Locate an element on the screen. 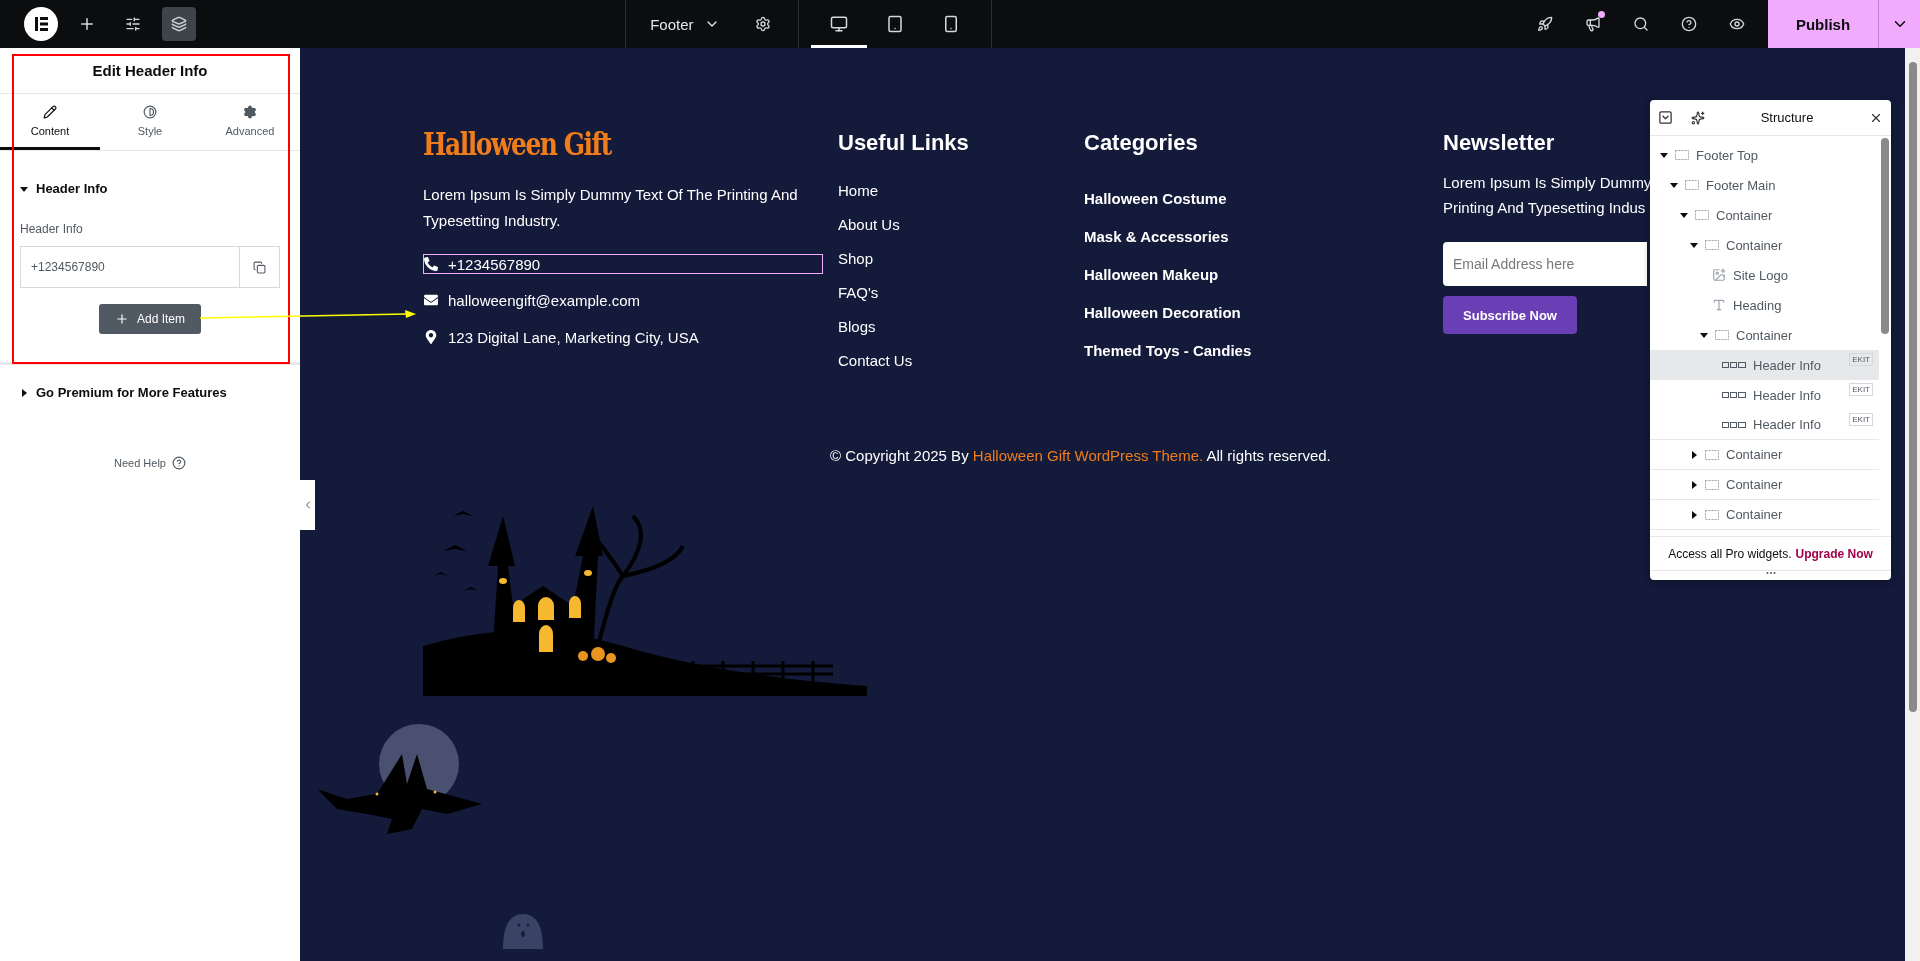 The image size is (1920, 961). field-label: Header Info is located at coordinates (52, 229).